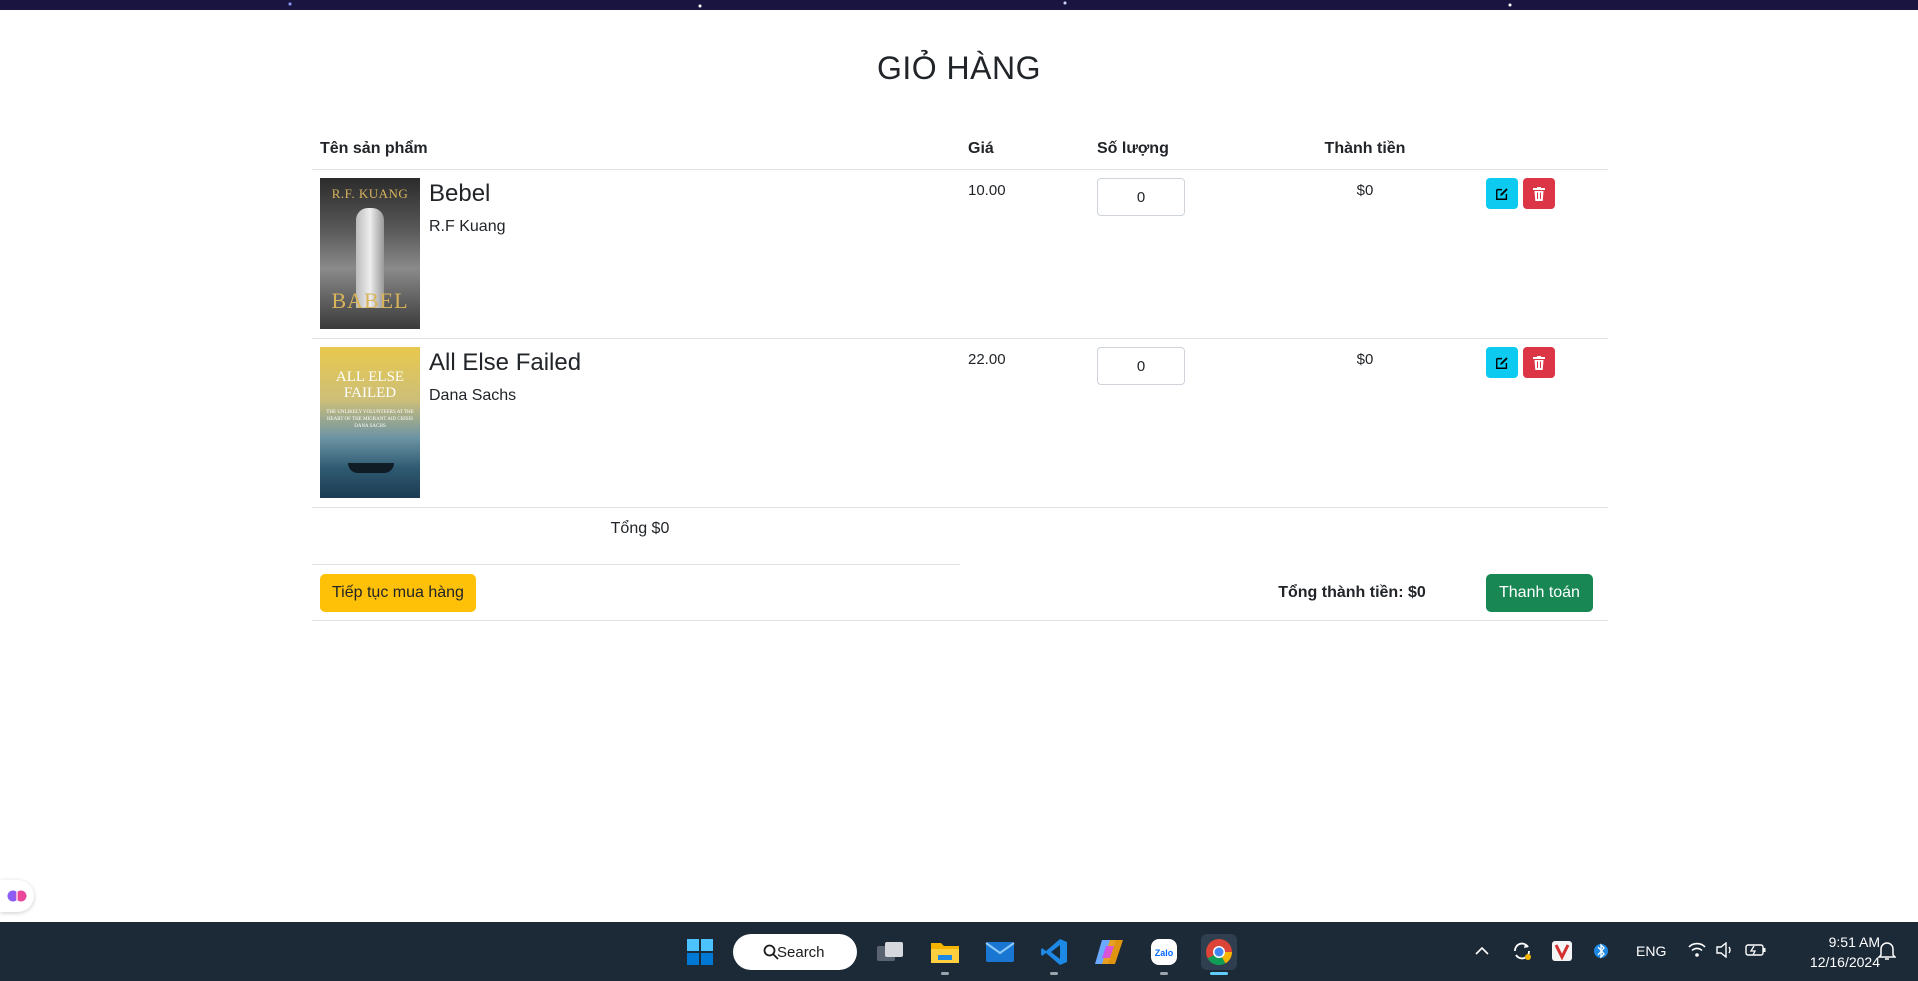 The width and height of the screenshot is (1918, 981). Describe the element at coordinates (1854, 942) in the screenshot. I see `clock-time: 9:51 AM` at that location.